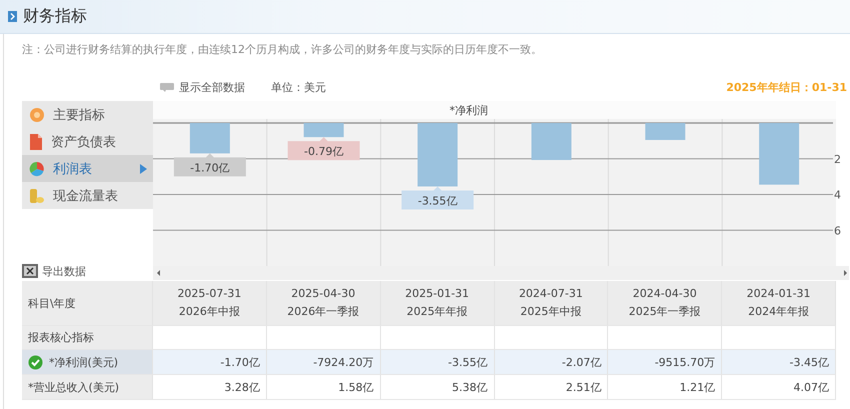 This screenshot has width=850, height=409. Describe the element at coordinates (837, 231) in the screenshot. I see `axis-label: 6` at that location.